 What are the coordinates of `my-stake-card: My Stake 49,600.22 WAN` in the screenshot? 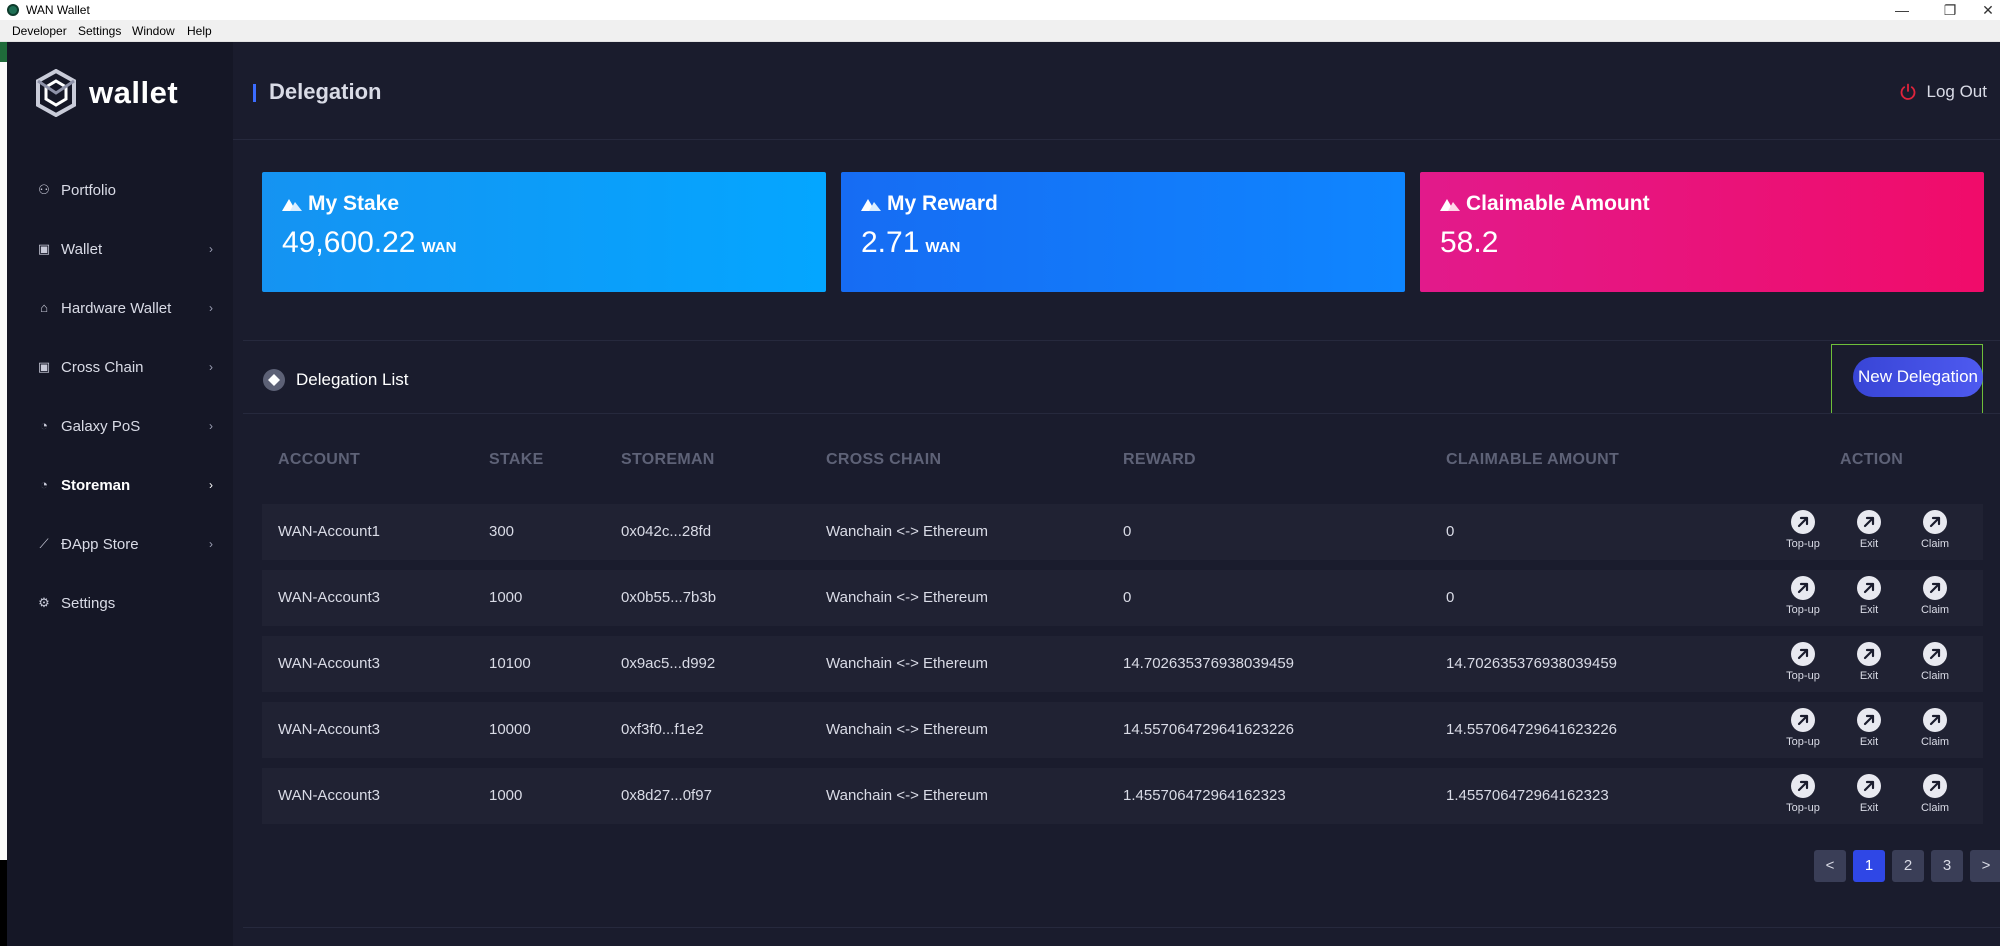 It's located at (544, 232).